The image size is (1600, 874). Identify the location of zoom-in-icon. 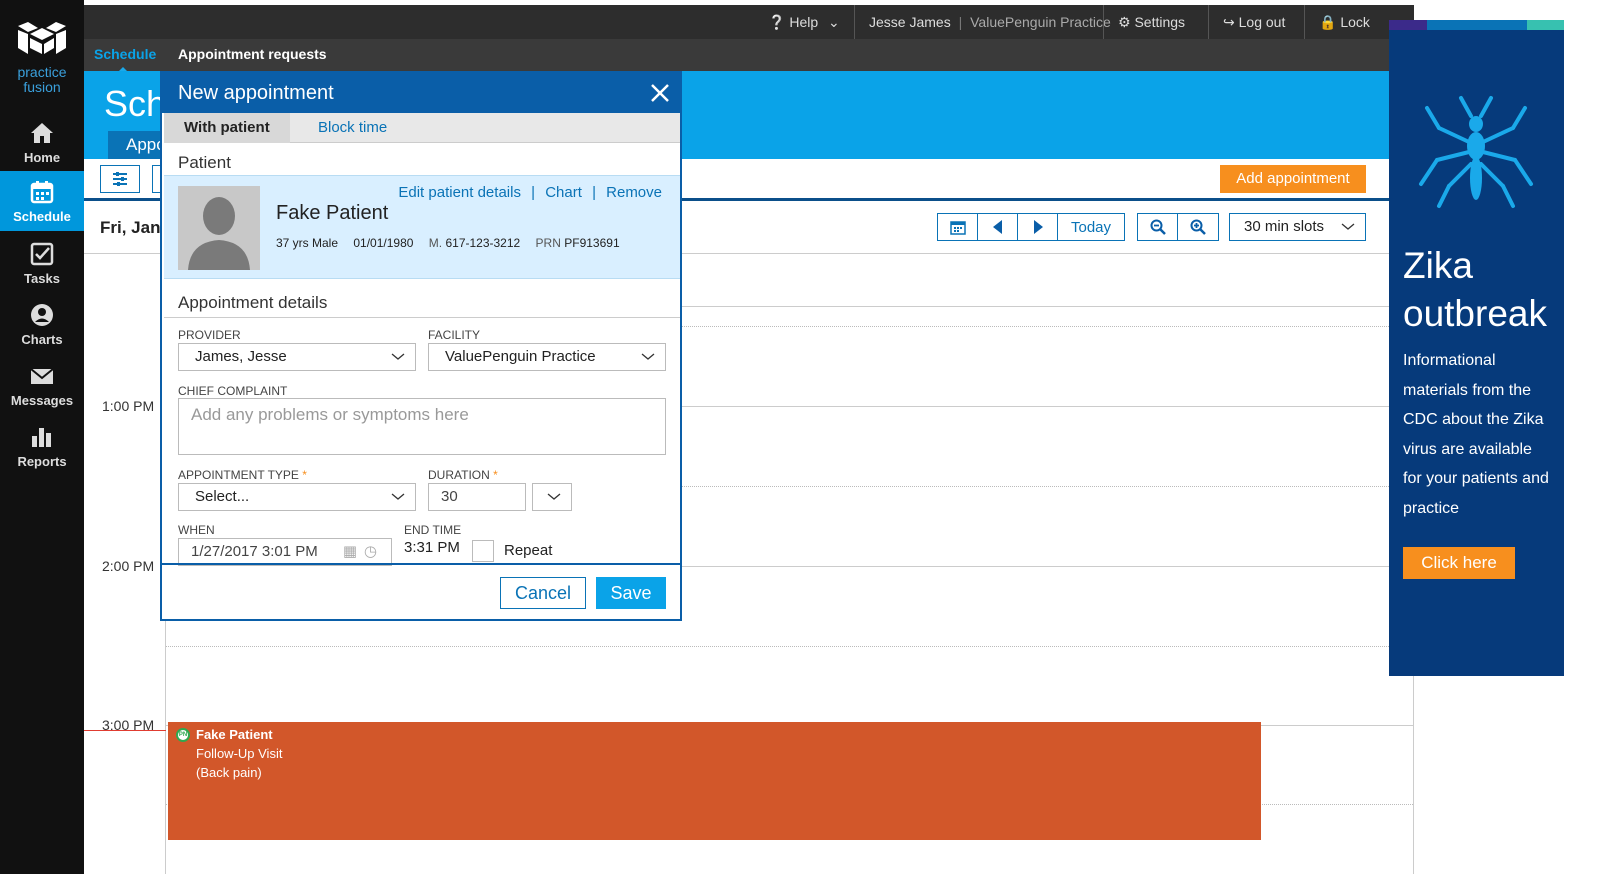
(1198, 227).